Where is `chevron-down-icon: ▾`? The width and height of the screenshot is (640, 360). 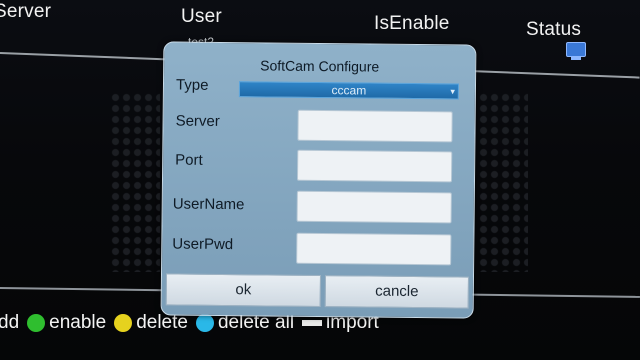 chevron-down-icon: ▾ is located at coordinates (452, 91).